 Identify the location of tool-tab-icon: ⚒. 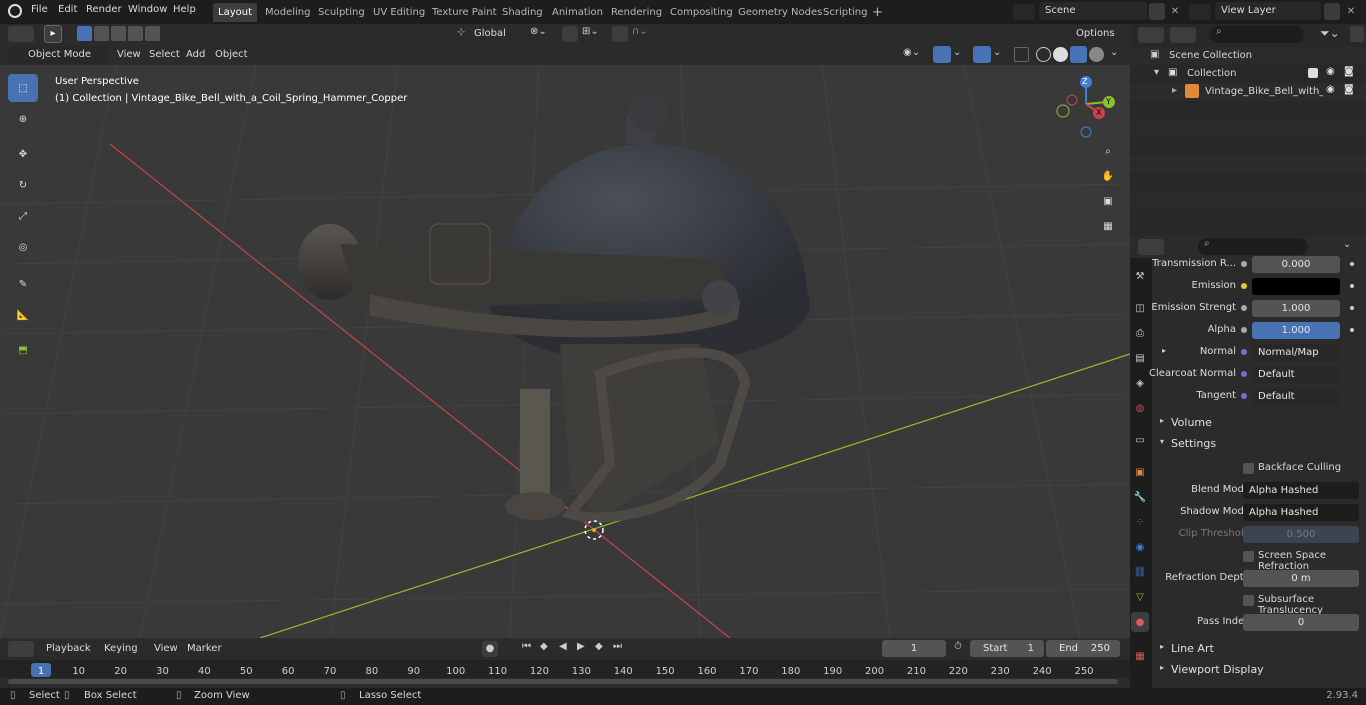
(1140, 276).